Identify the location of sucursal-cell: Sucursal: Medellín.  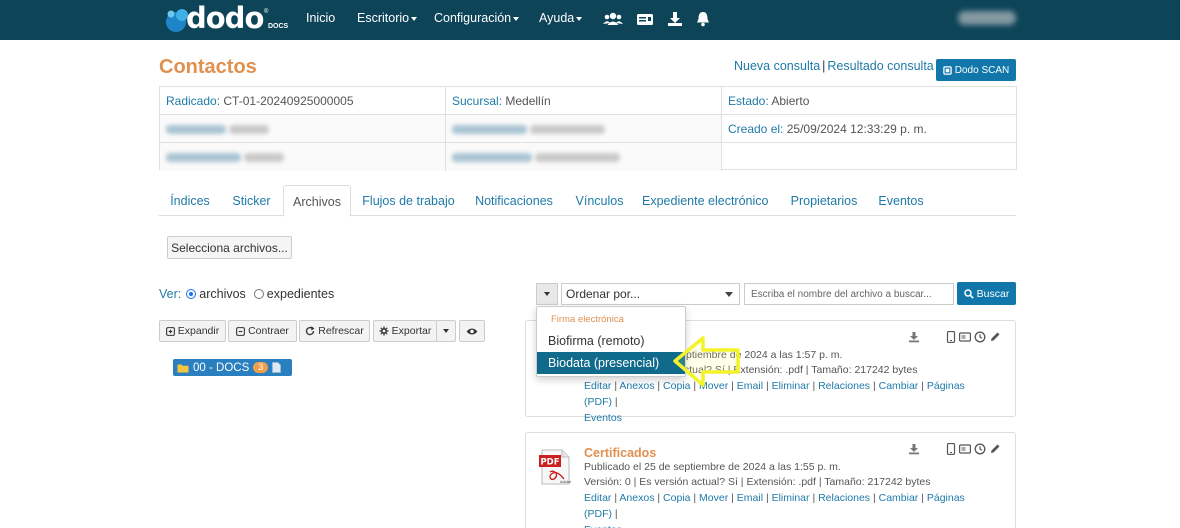
(584, 101).